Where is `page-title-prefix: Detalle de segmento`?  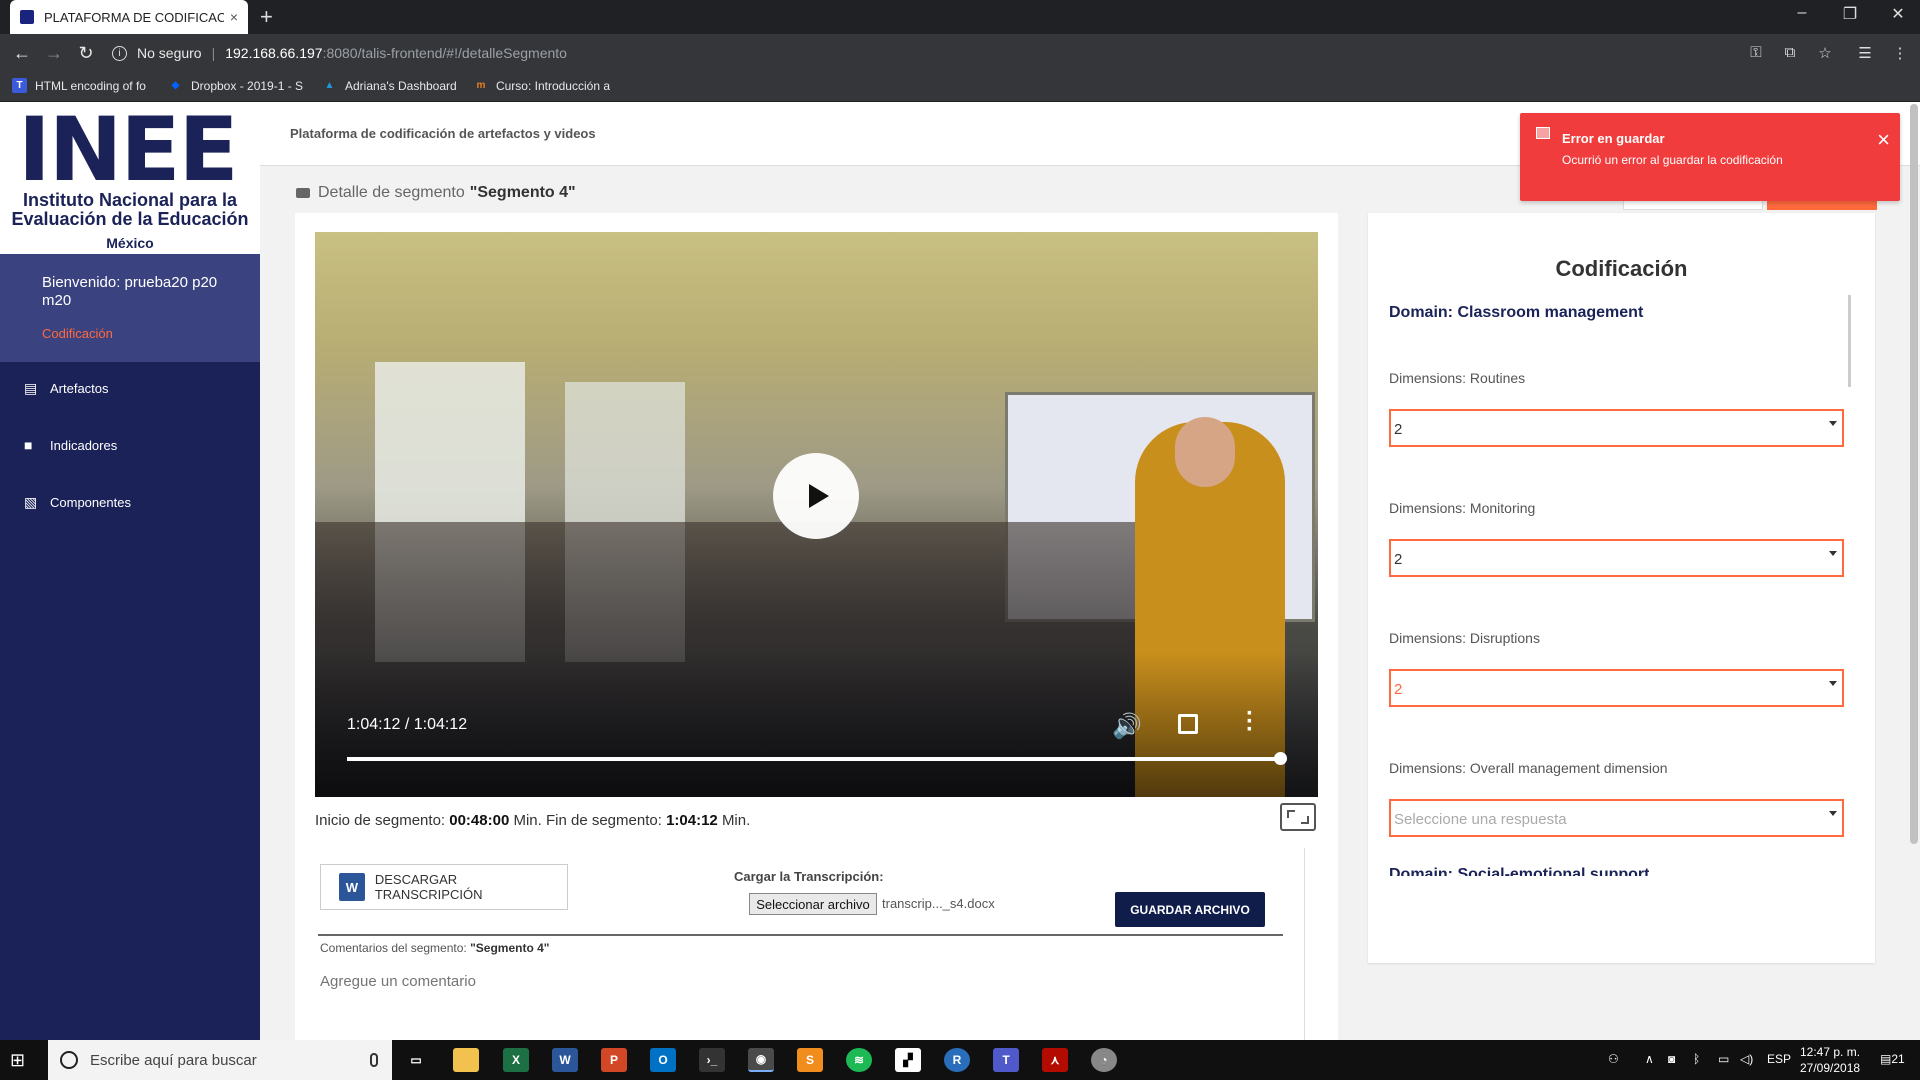 page-title-prefix: Detalle de segmento is located at coordinates (391, 192).